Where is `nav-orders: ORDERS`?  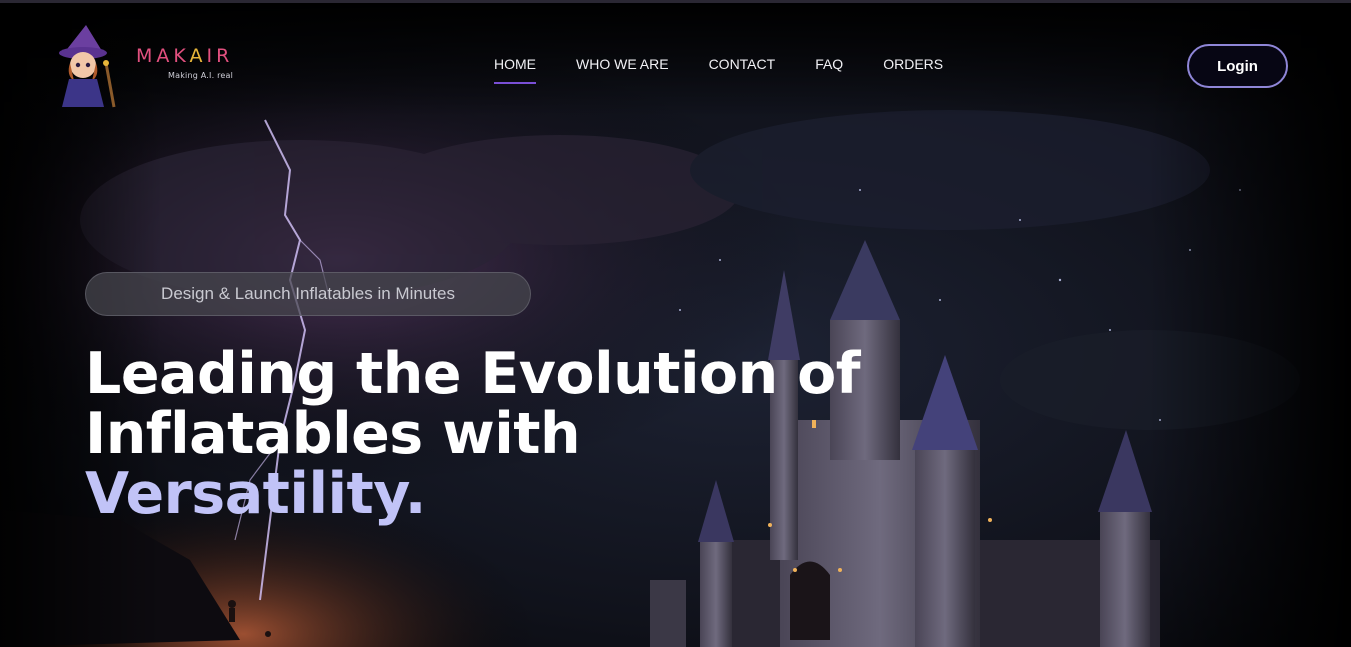
nav-orders: ORDERS is located at coordinates (913, 67).